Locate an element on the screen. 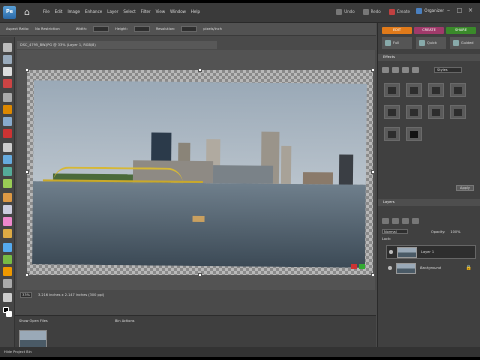  apply-button: Apply is located at coordinates (465, 188).